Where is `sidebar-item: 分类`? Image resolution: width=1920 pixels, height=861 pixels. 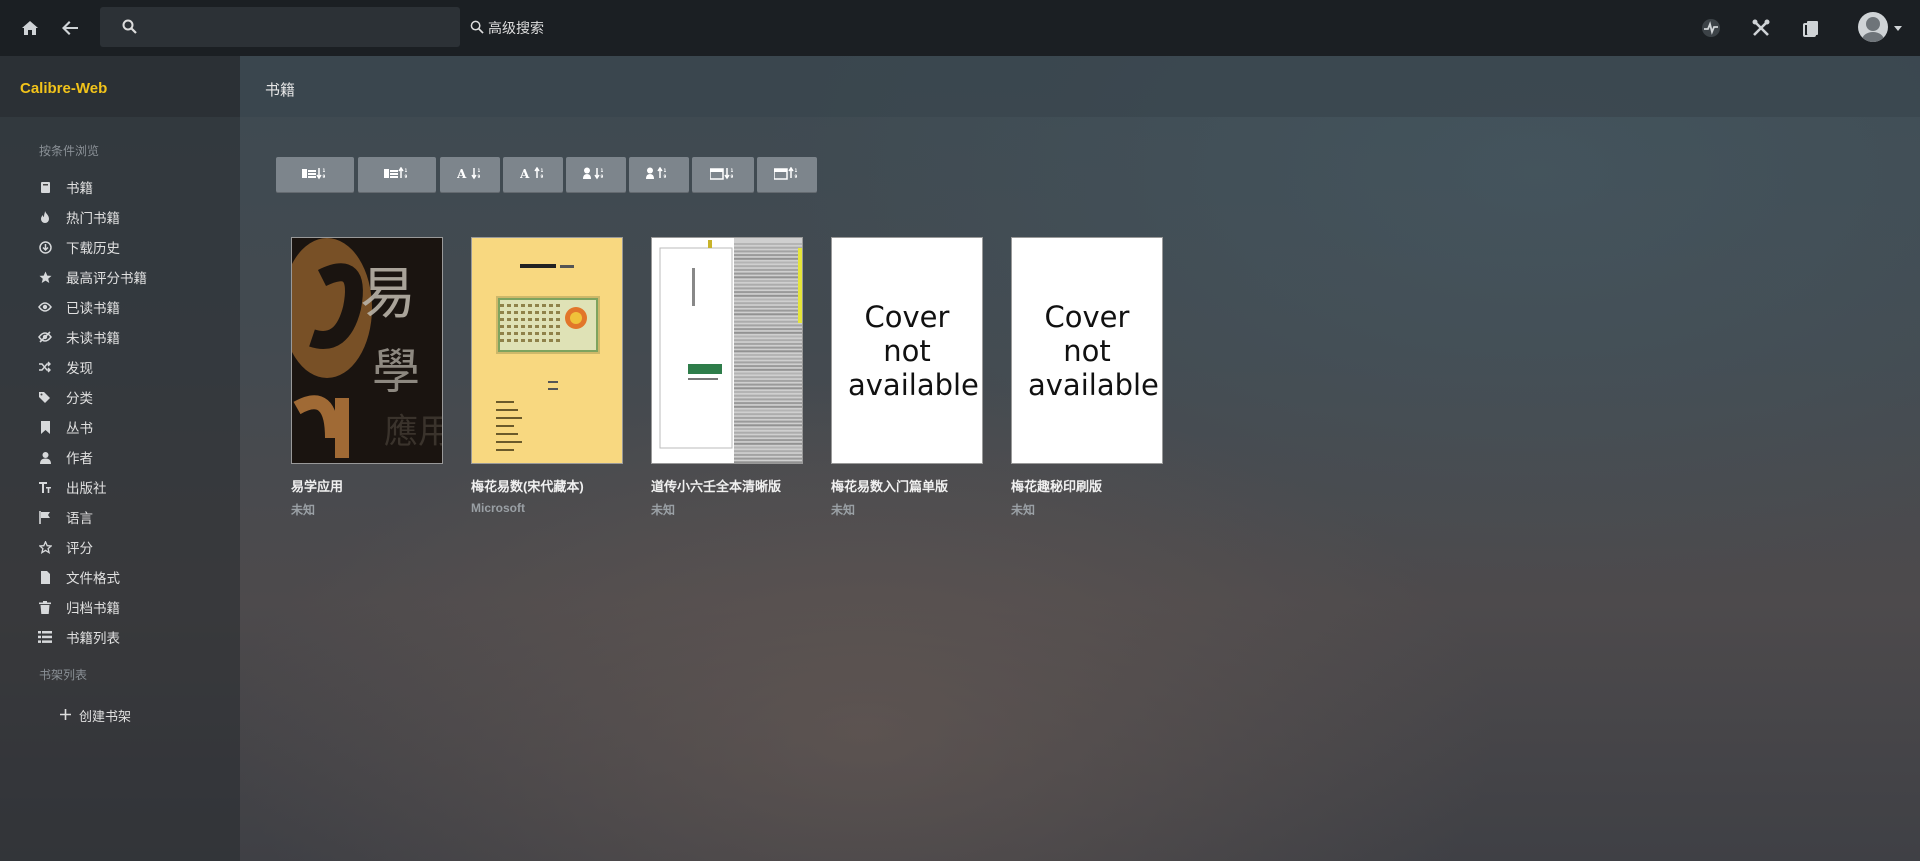 sidebar-item: 分类 is located at coordinates (65, 397).